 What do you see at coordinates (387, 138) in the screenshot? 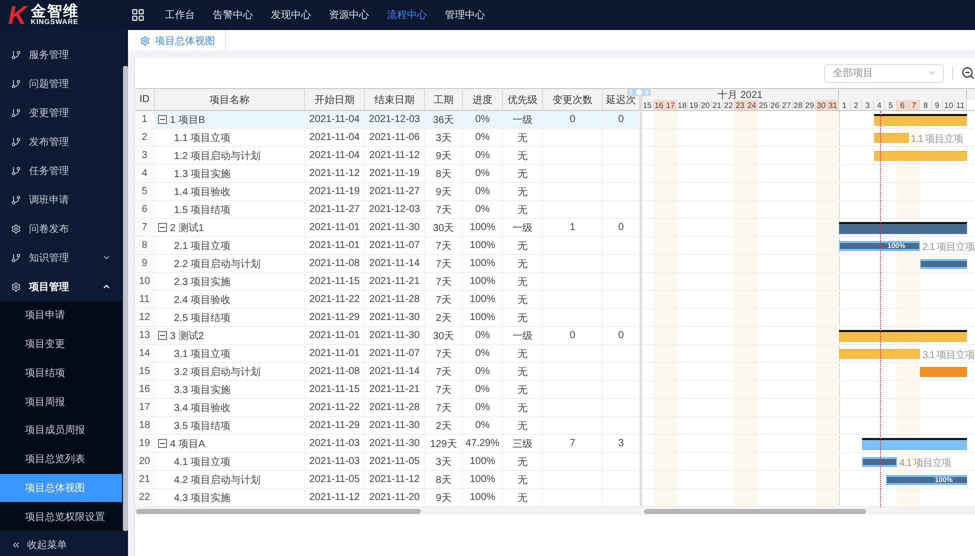
I see `table-row: 2 1.1 项目立项 2021-11-04 2021-11-06 3天 0% 无` at bounding box center [387, 138].